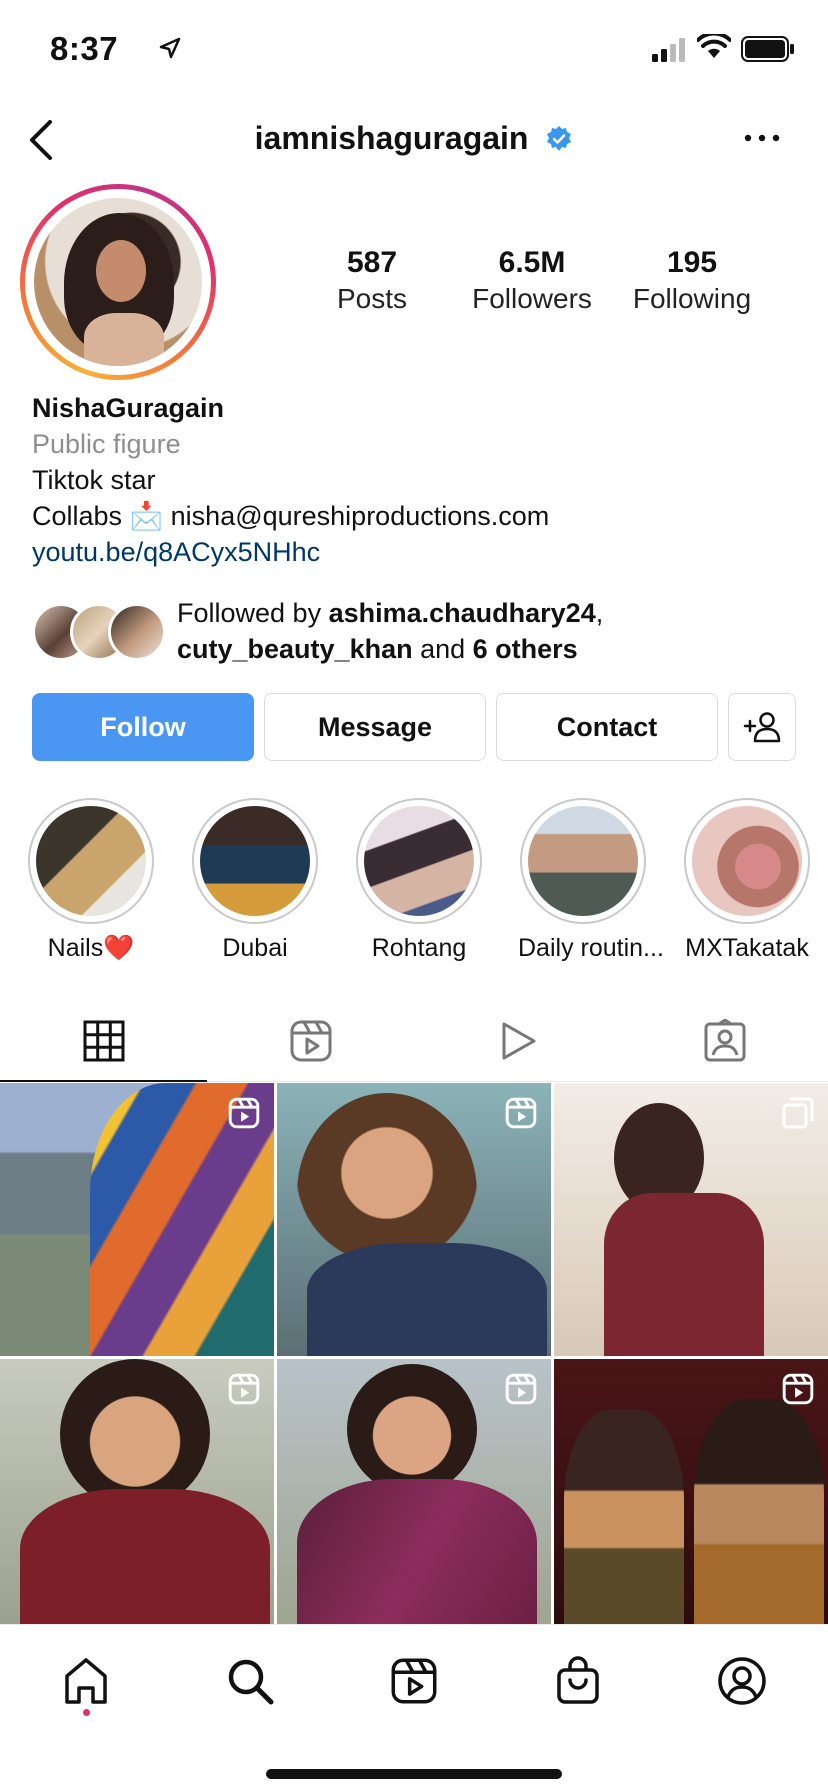 Image resolution: width=828 pixels, height=1792 pixels. I want to click on tab-tagged, so click(724, 1041).